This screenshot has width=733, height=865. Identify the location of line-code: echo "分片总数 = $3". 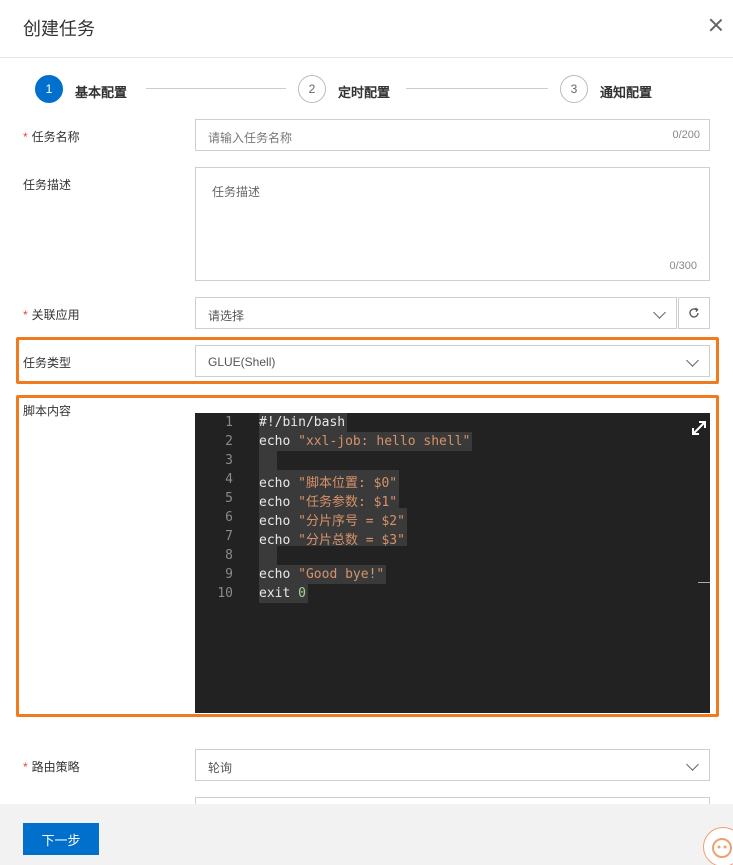
(333, 537).